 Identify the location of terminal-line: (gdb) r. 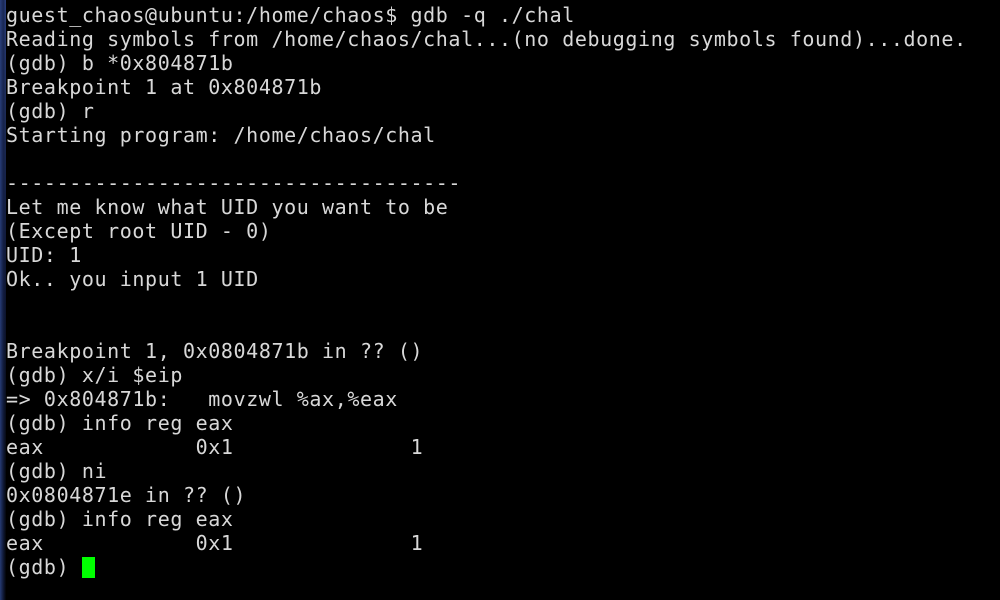
(50, 111).